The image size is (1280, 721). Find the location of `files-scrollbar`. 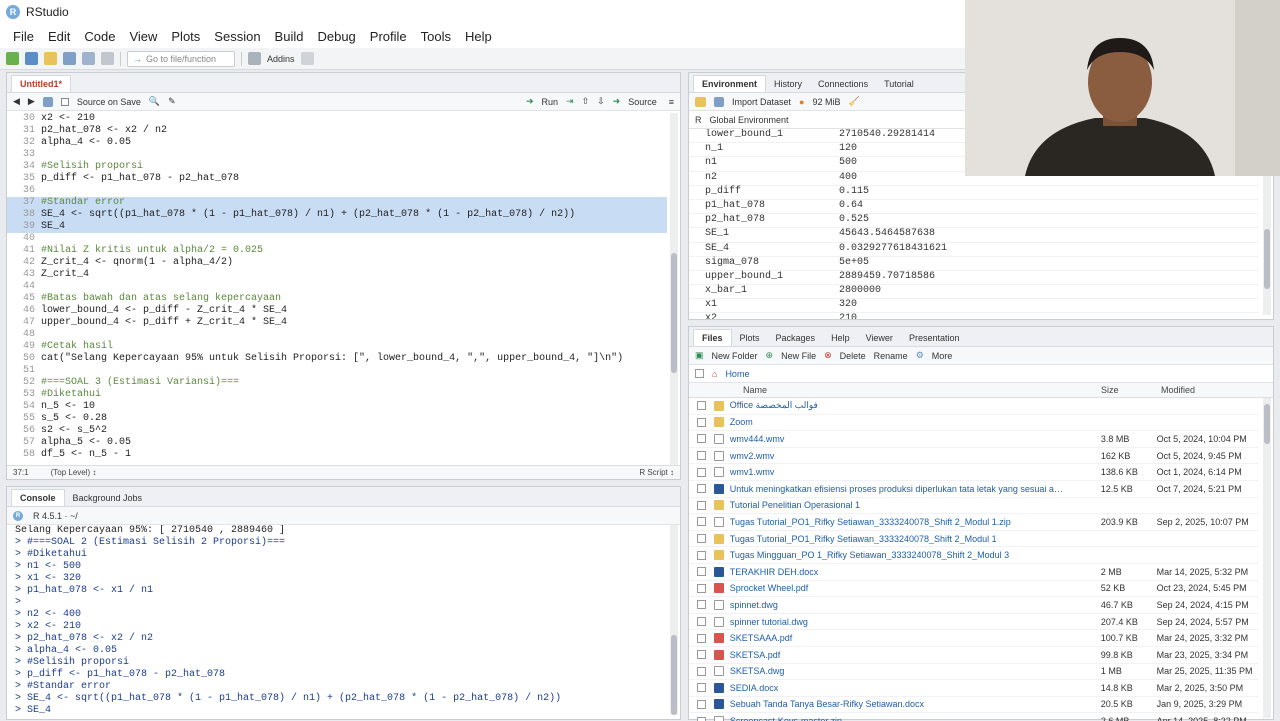

files-scrollbar is located at coordinates (1267, 558).